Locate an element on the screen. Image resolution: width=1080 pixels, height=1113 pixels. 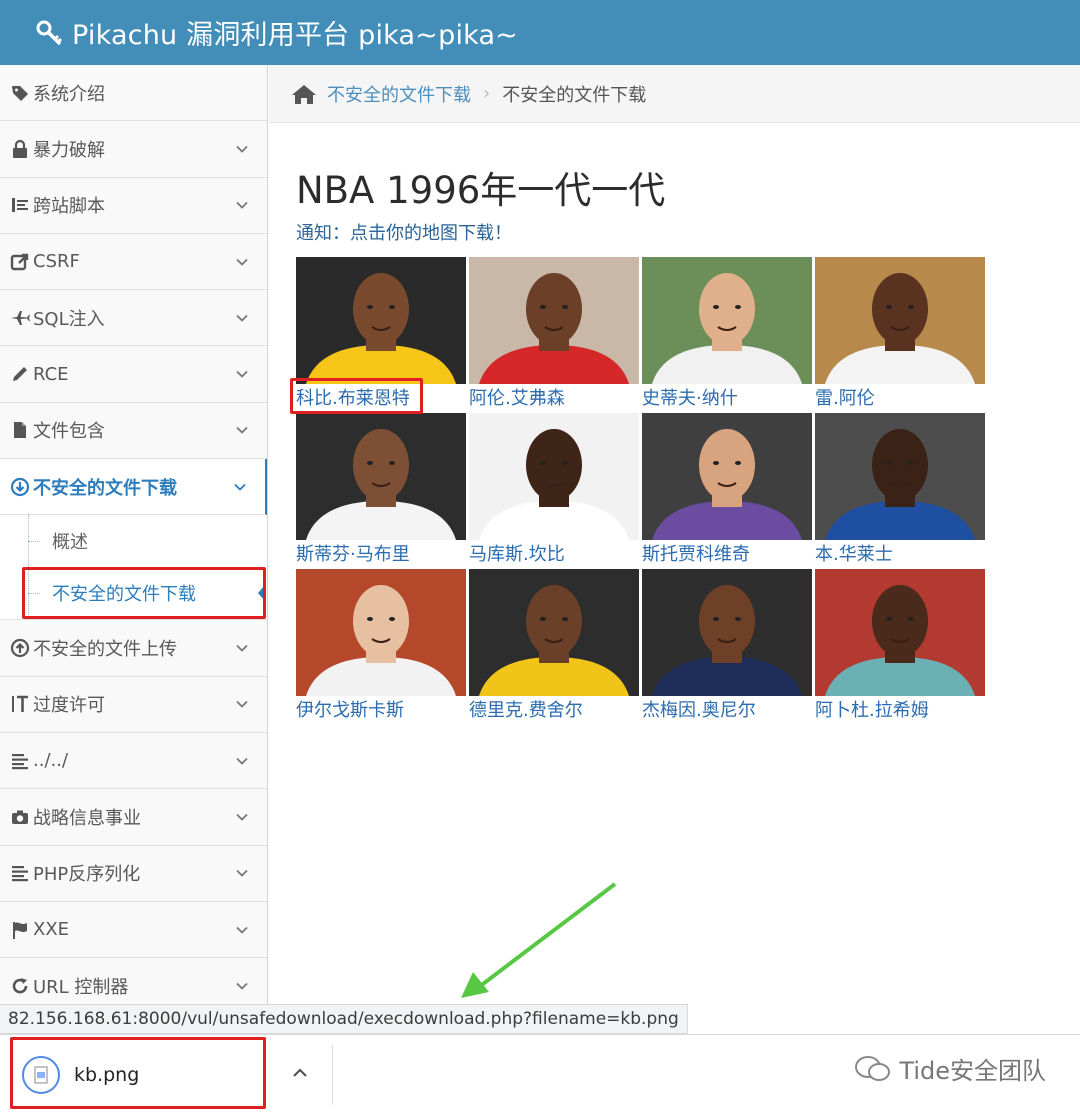
sidebar-item: RCE is located at coordinates (133, 374).